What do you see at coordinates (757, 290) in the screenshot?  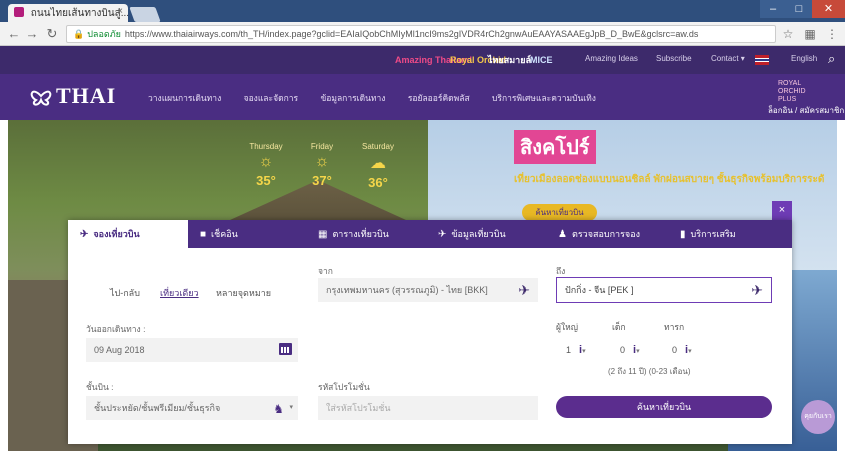 I see `arrival-plane-icon: ✈` at bounding box center [757, 290].